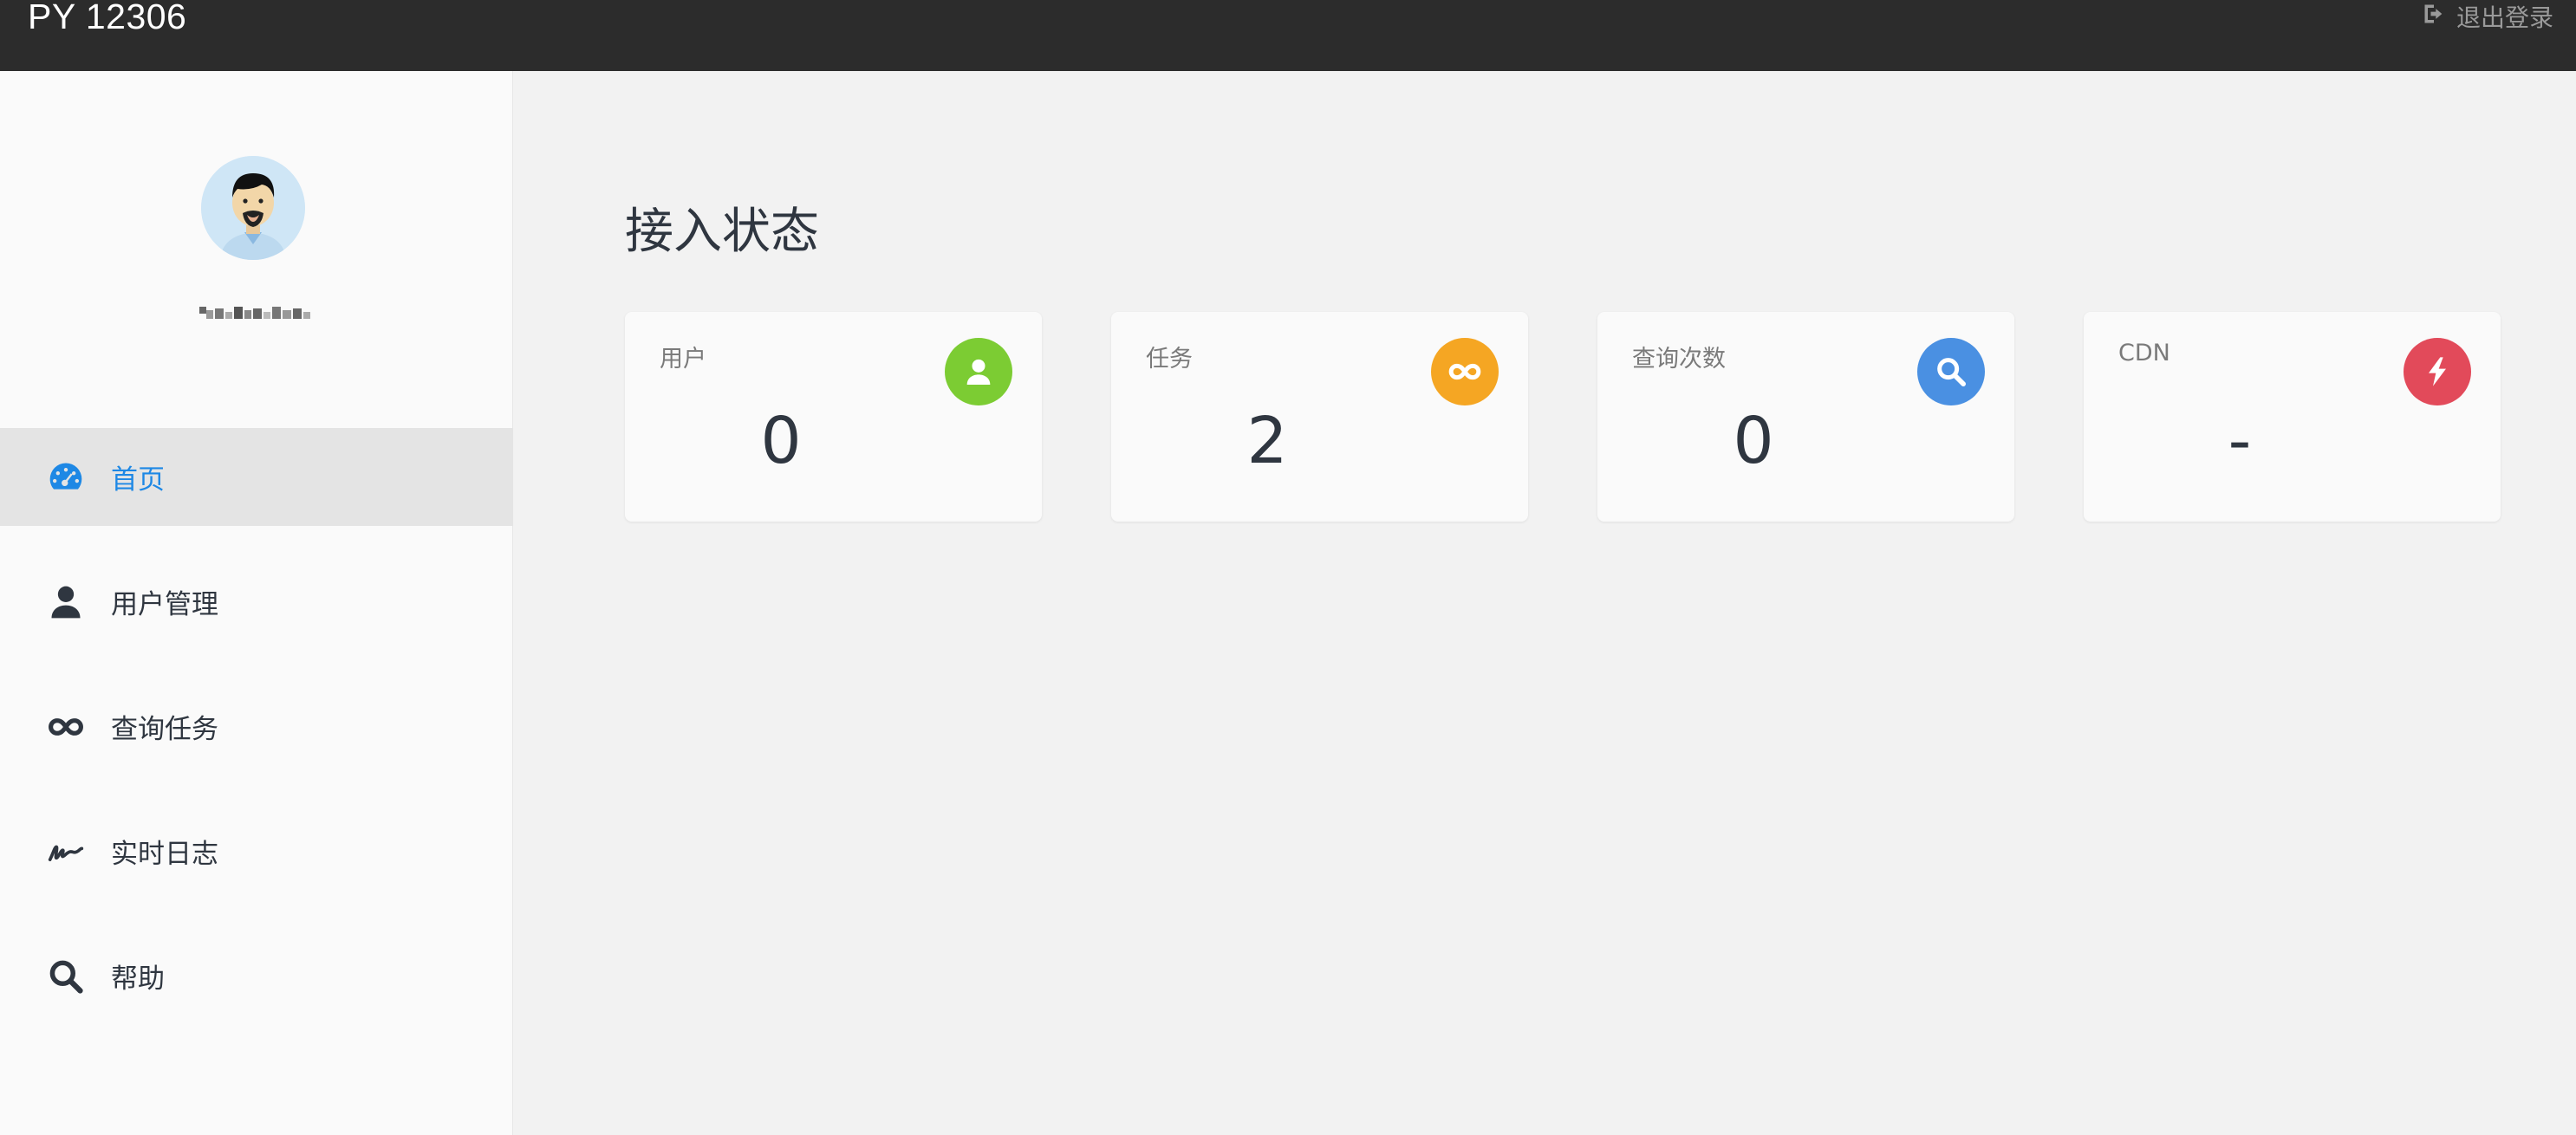 The width and height of the screenshot is (2576, 1135). I want to click on app-title: PY 12306, so click(107, 19).